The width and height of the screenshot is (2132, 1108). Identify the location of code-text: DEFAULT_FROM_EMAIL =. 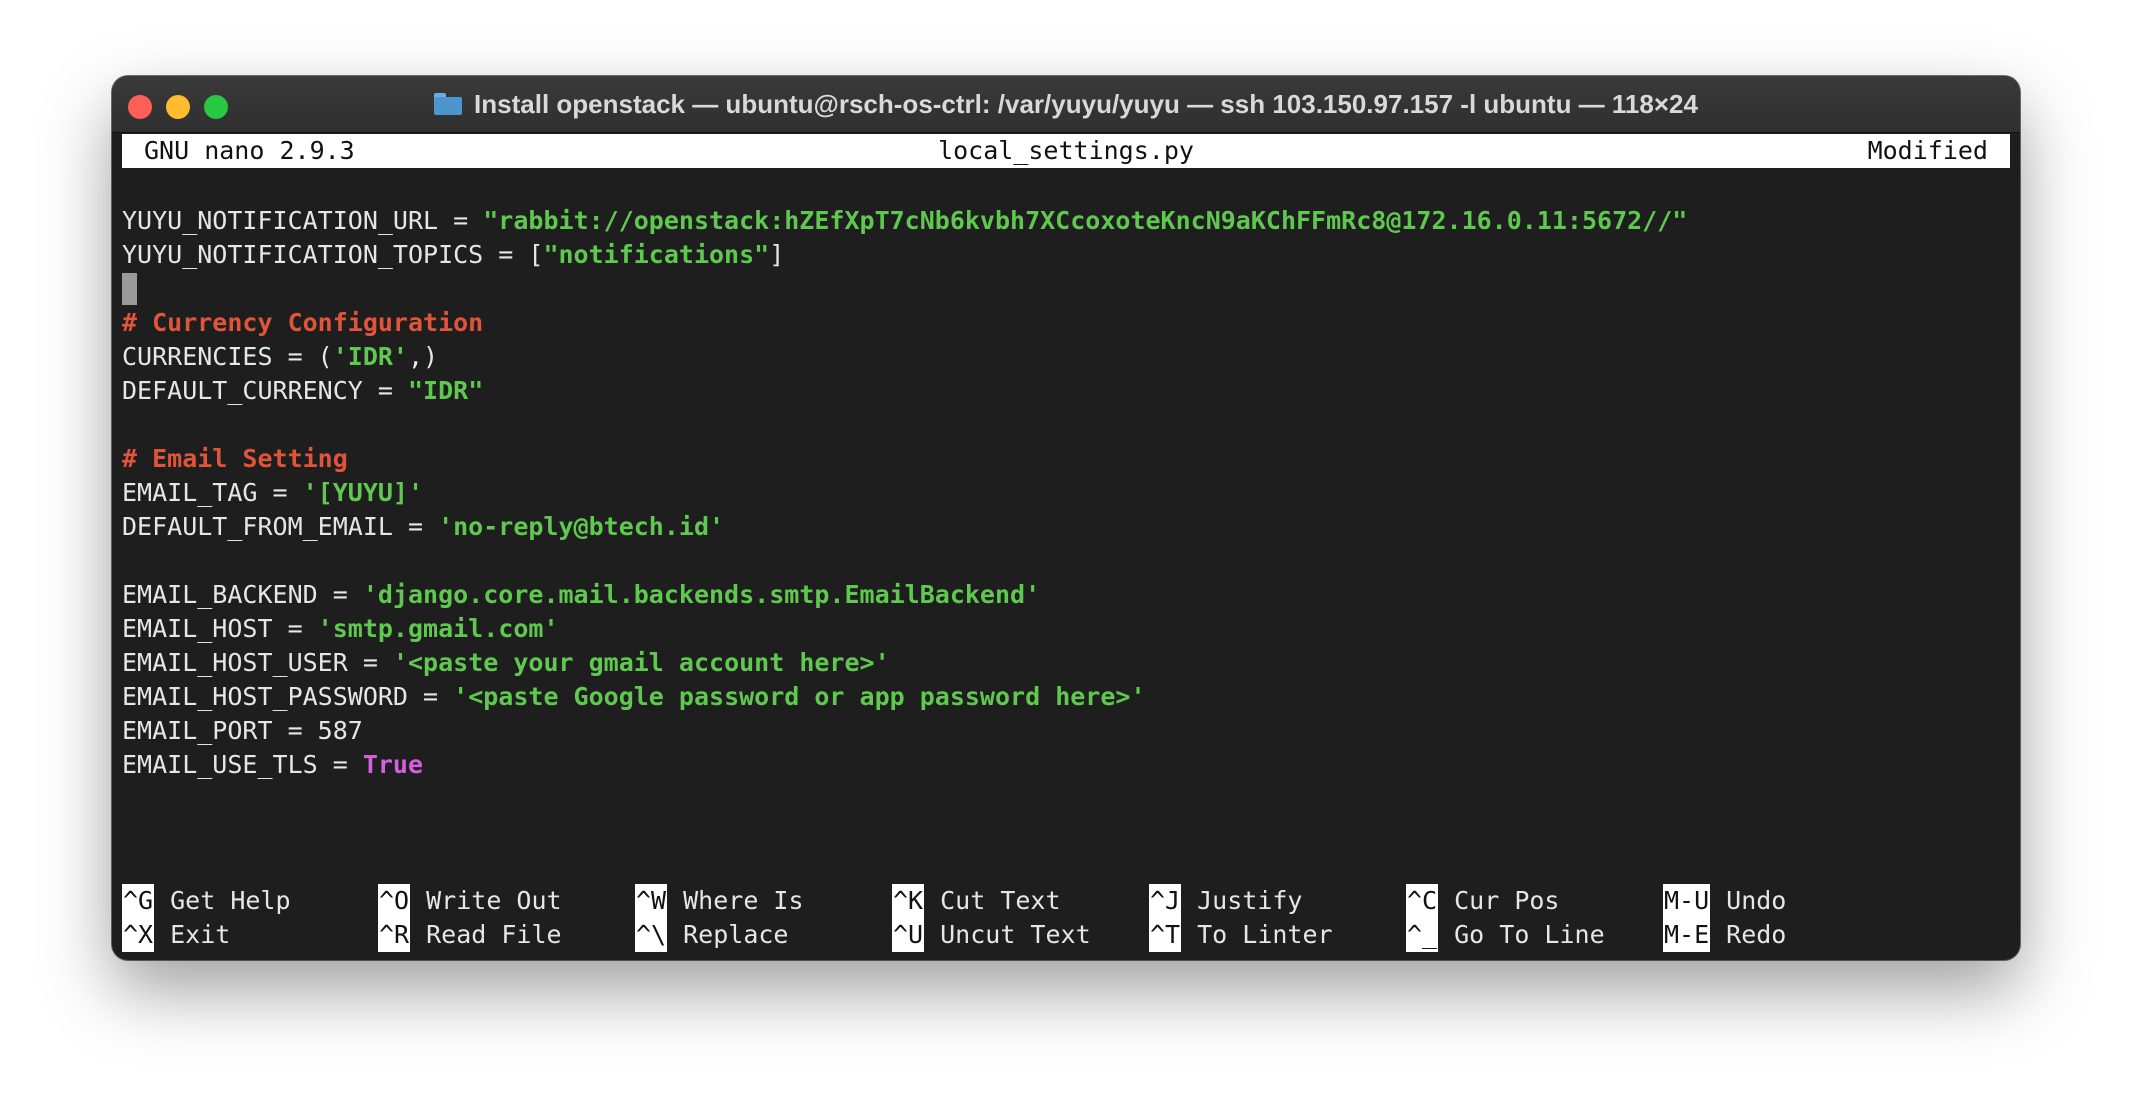
(280, 526).